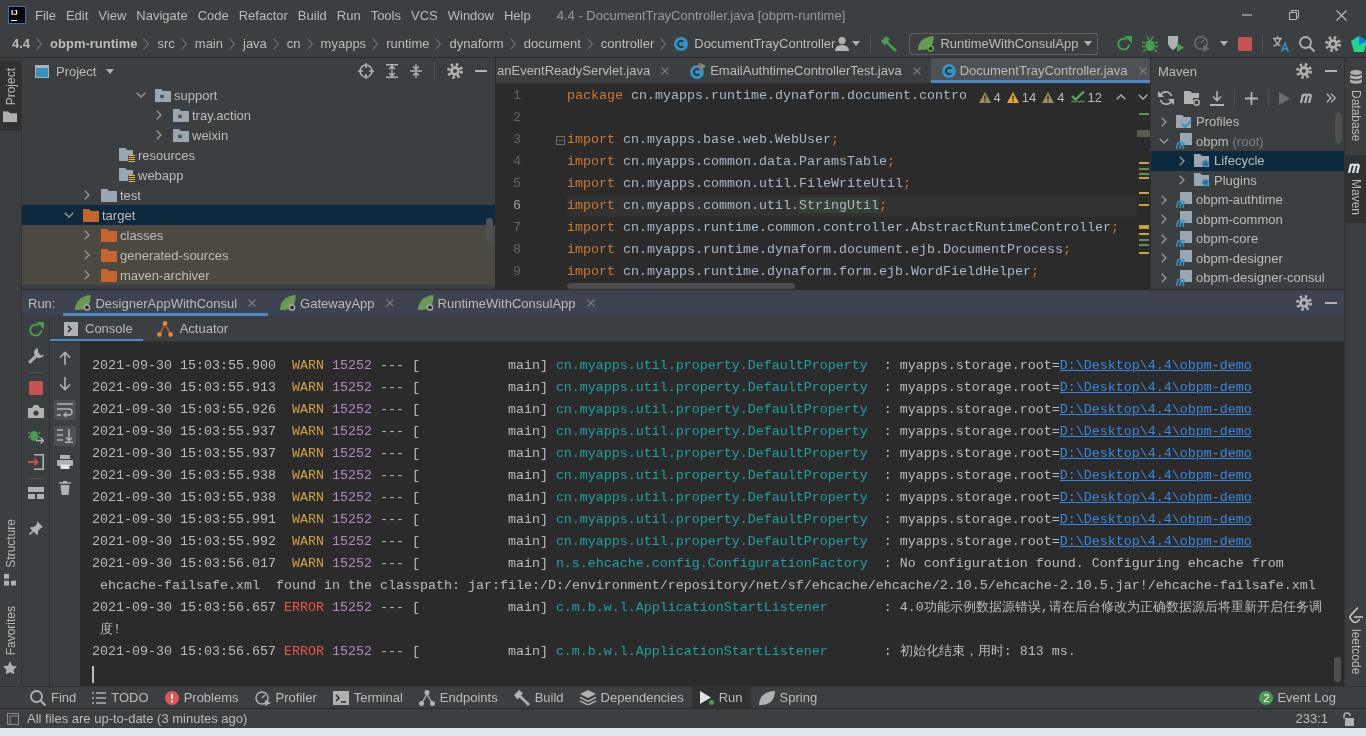  What do you see at coordinates (1247, 258) in the screenshot?
I see `tree-item: obpm-designer` at bounding box center [1247, 258].